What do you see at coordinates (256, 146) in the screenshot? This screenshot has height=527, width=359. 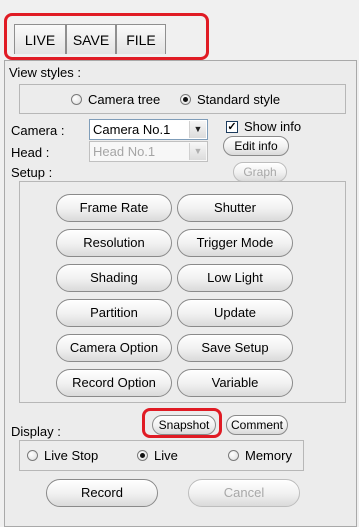 I see `edit-info-button: Edit info` at bounding box center [256, 146].